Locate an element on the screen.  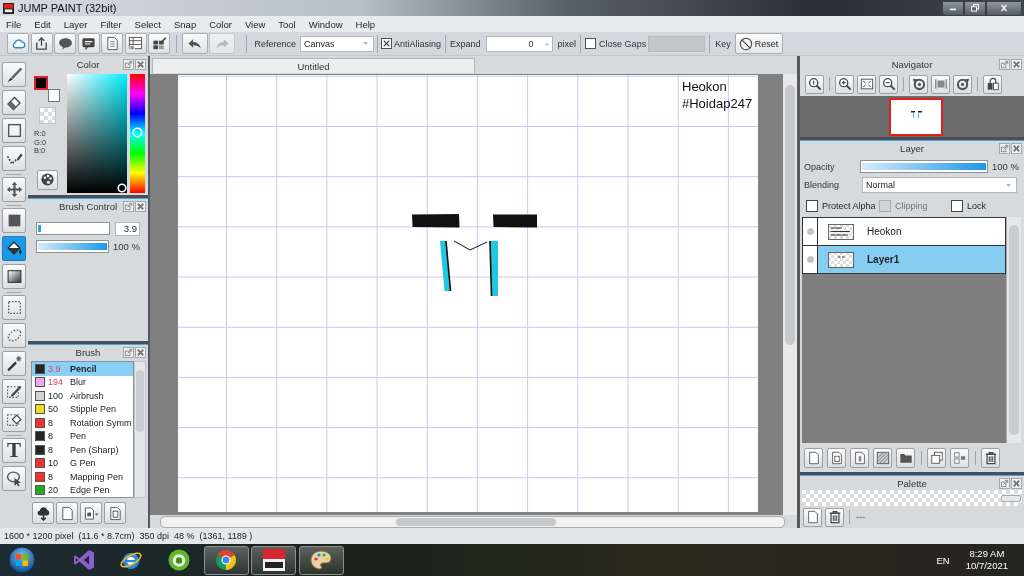
canvas-preview-drawing is located at coordinates (916, 116).